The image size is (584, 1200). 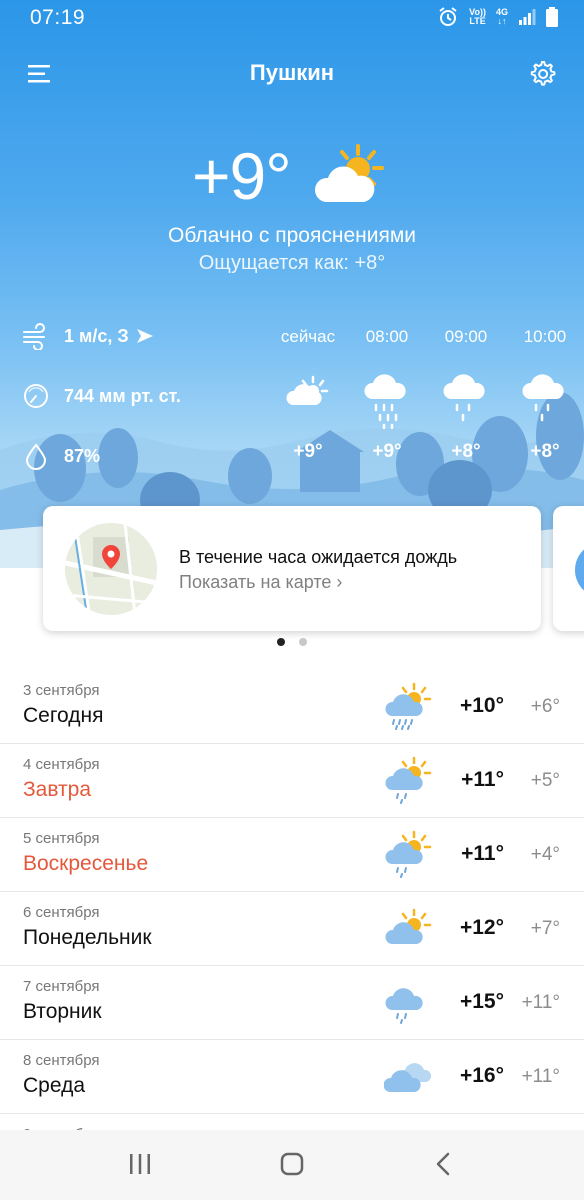 What do you see at coordinates (448, 16) in the screenshot?
I see `alarm-icon` at bounding box center [448, 16].